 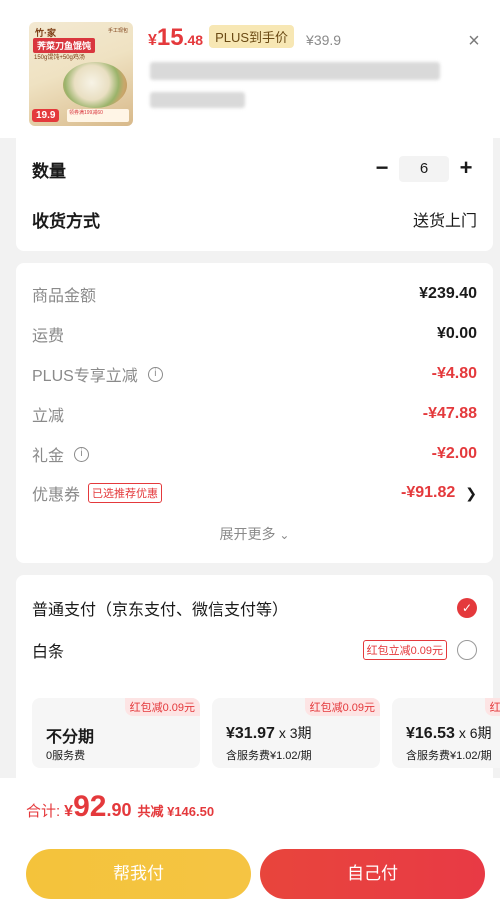 What do you see at coordinates (66, 756) in the screenshot?
I see `installment-fee: 0服务费` at bounding box center [66, 756].